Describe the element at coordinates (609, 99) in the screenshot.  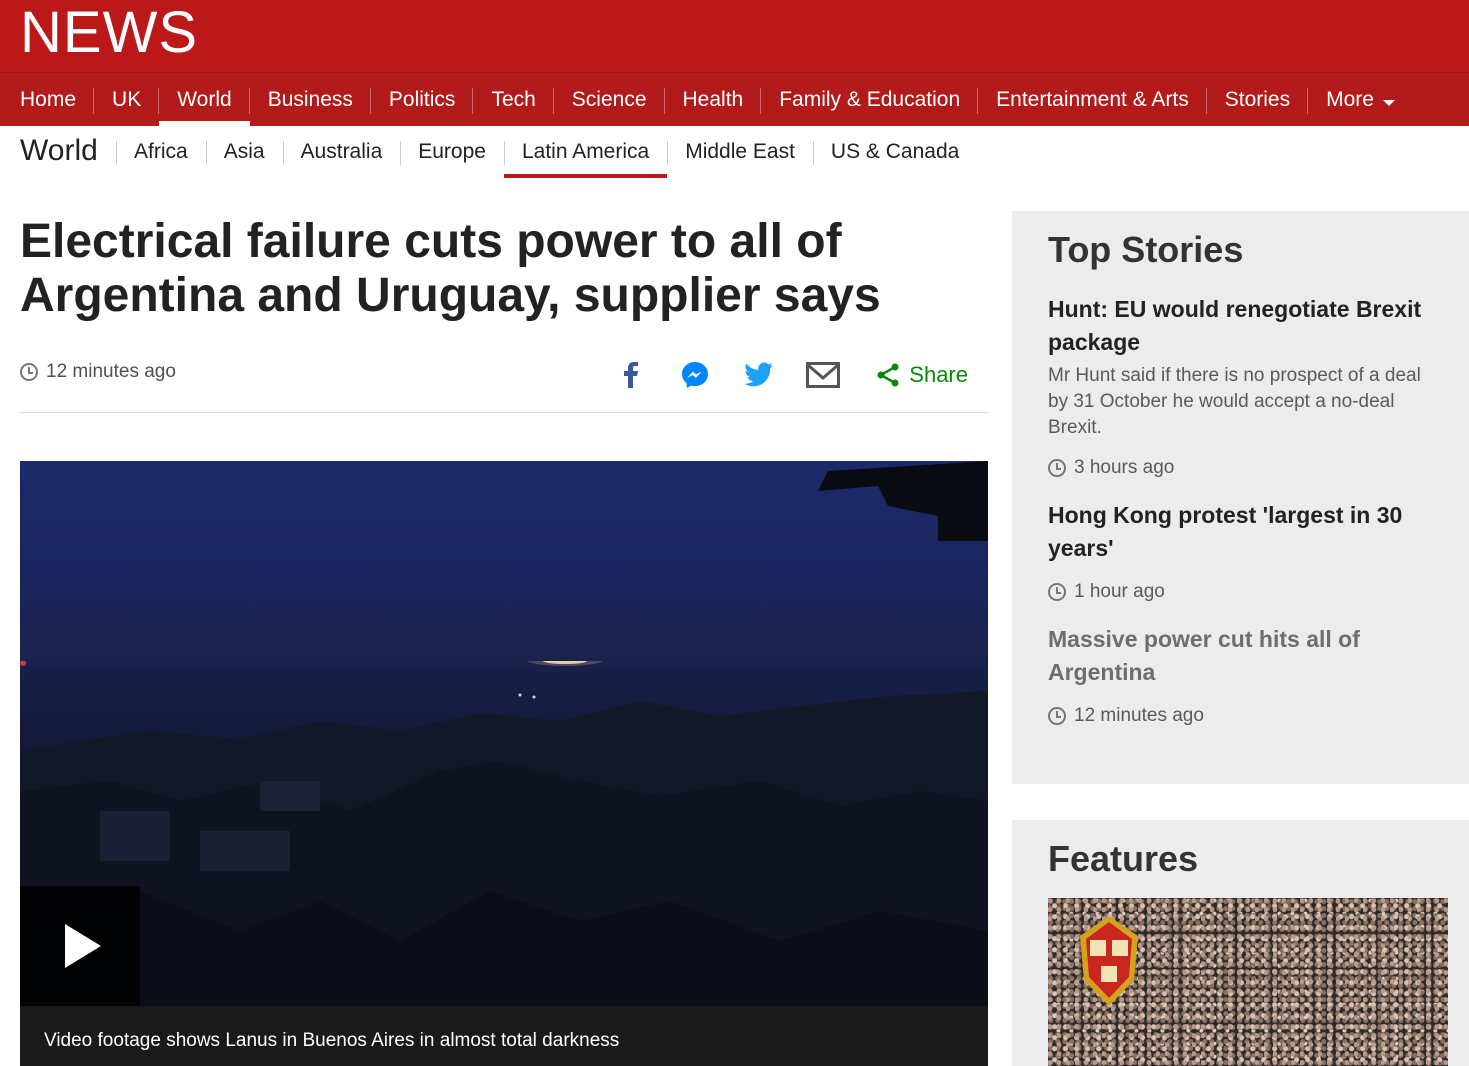
I see `nav-item-science: Science` at that location.